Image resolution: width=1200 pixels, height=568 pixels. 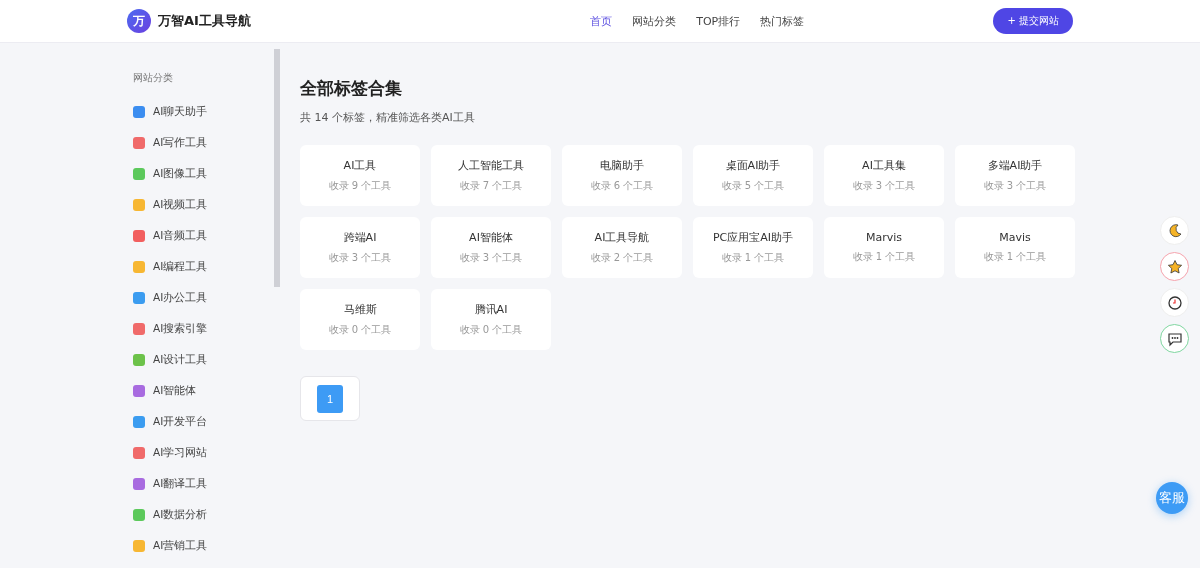 What do you see at coordinates (165, 390) in the screenshot?
I see `sidebar-item: AI智能体` at bounding box center [165, 390].